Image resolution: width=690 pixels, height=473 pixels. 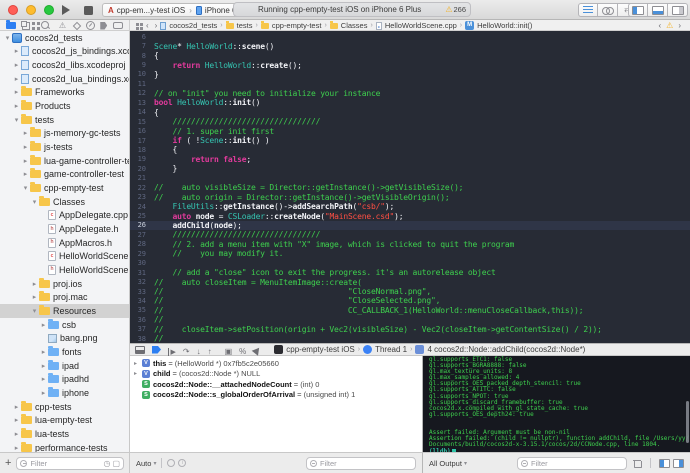 I want to click on sidebar-item-helloworldscene-cpp: cHelloWorldScene.cpp, so click(x=64, y=257).